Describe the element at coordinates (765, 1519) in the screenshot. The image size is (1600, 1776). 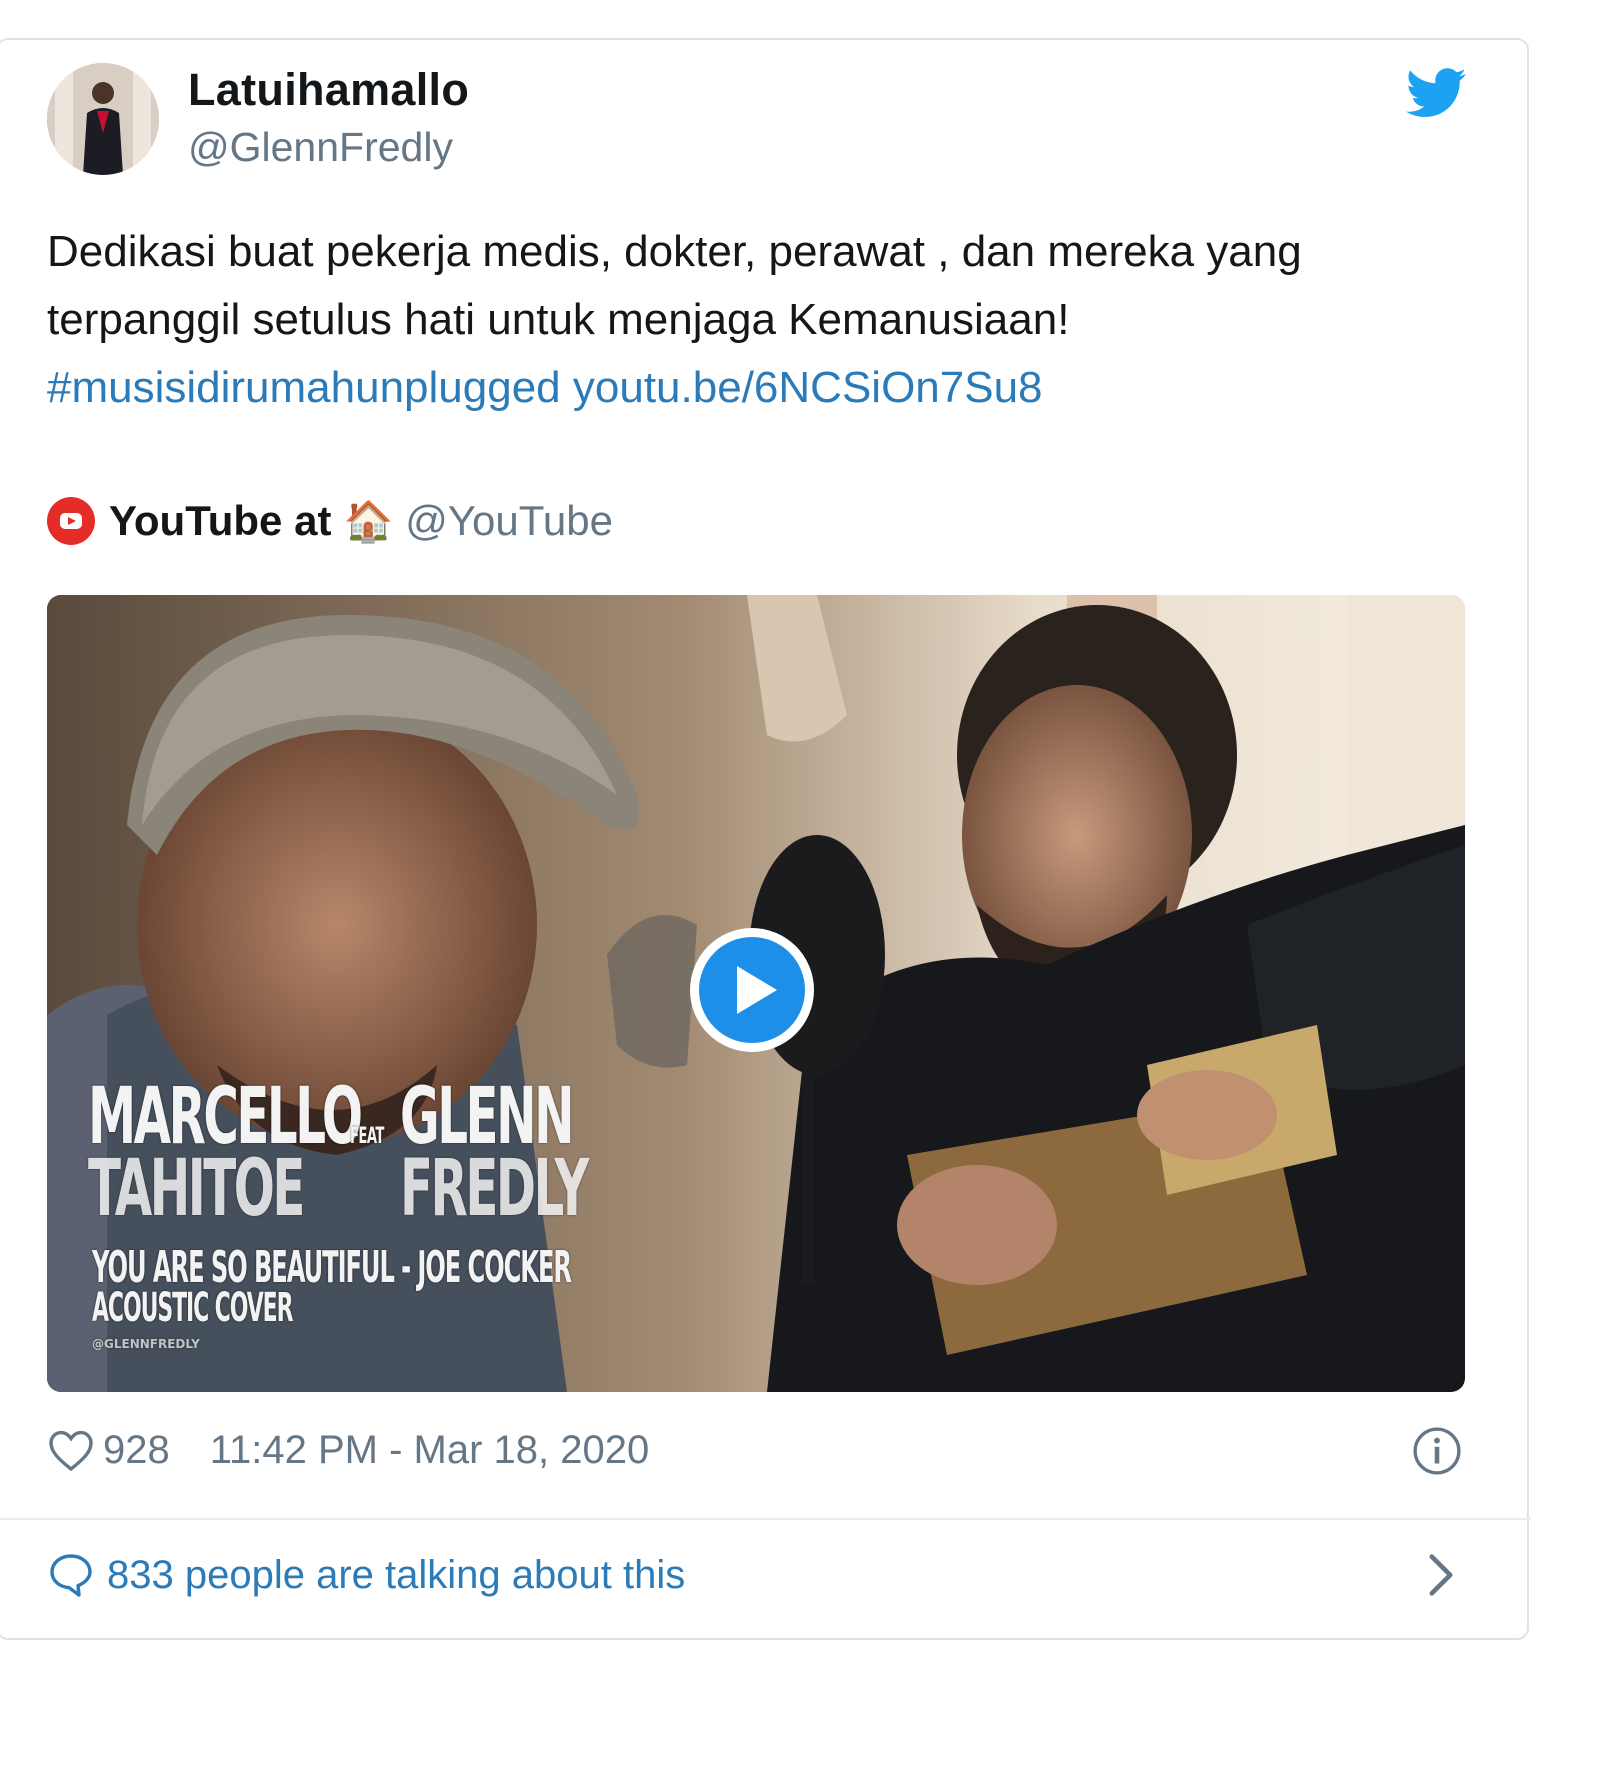
I see `divider` at that location.